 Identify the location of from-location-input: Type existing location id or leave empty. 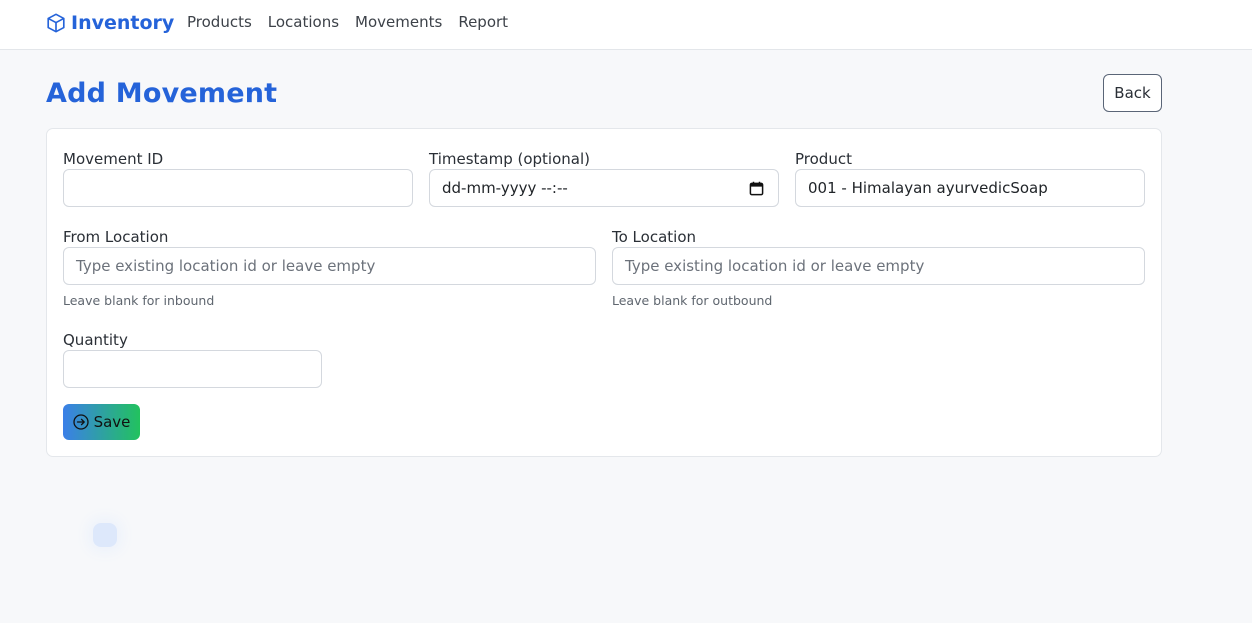
(329, 266).